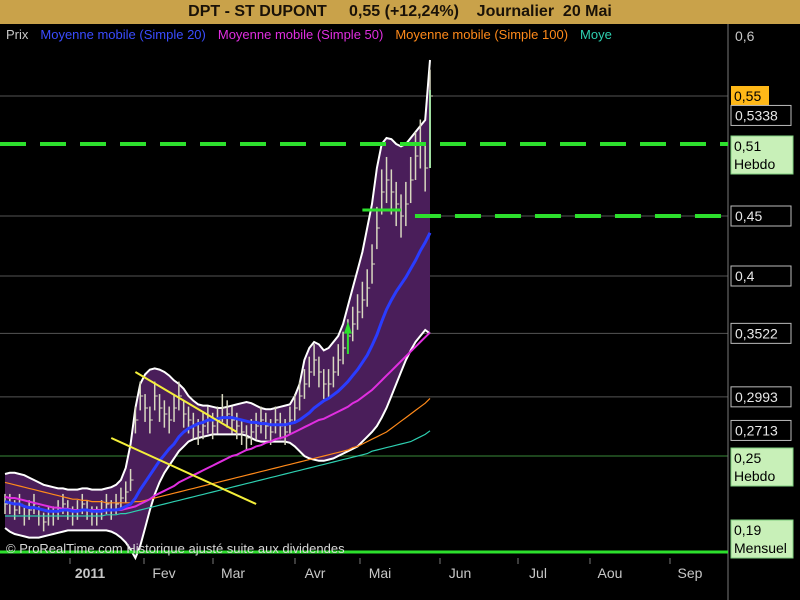 Image resolution: width=800 pixels, height=600 pixels. What do you see at coordinates (756, 430) in the screenshot?
I see `y-label-text: 0,2713` at bounding box center [756, 430].